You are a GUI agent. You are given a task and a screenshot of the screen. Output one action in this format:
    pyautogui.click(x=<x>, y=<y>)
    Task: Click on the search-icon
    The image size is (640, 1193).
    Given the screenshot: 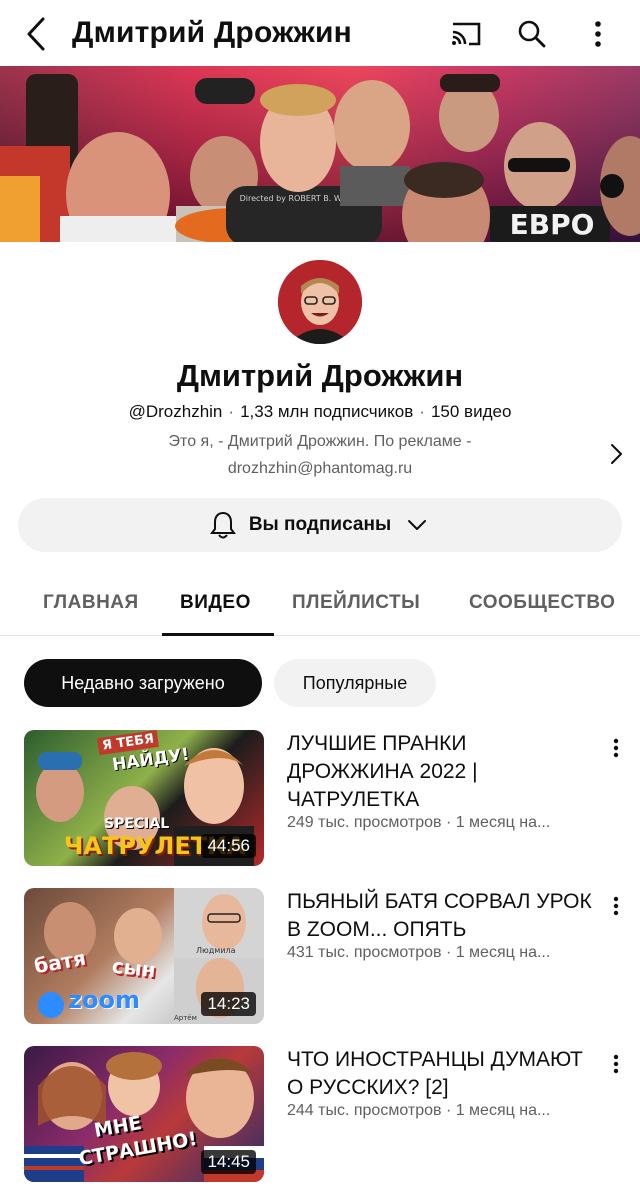 What is the action you would take?
    pyautogui.click(x=532, y=34)
    